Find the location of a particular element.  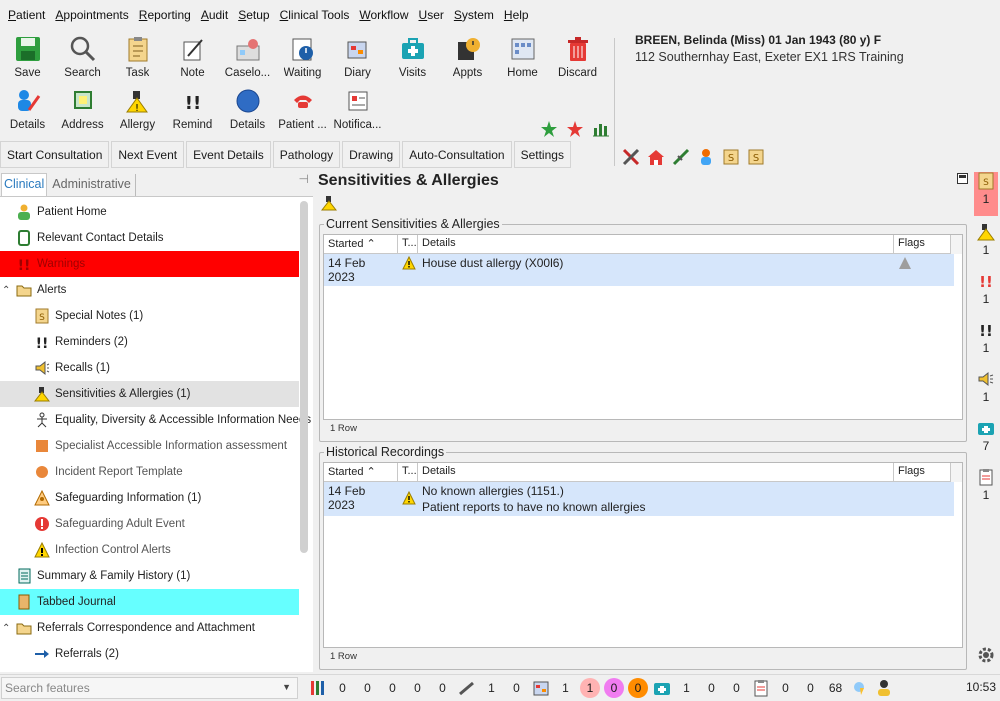

diary-icon is located at coordinates (541, 688).